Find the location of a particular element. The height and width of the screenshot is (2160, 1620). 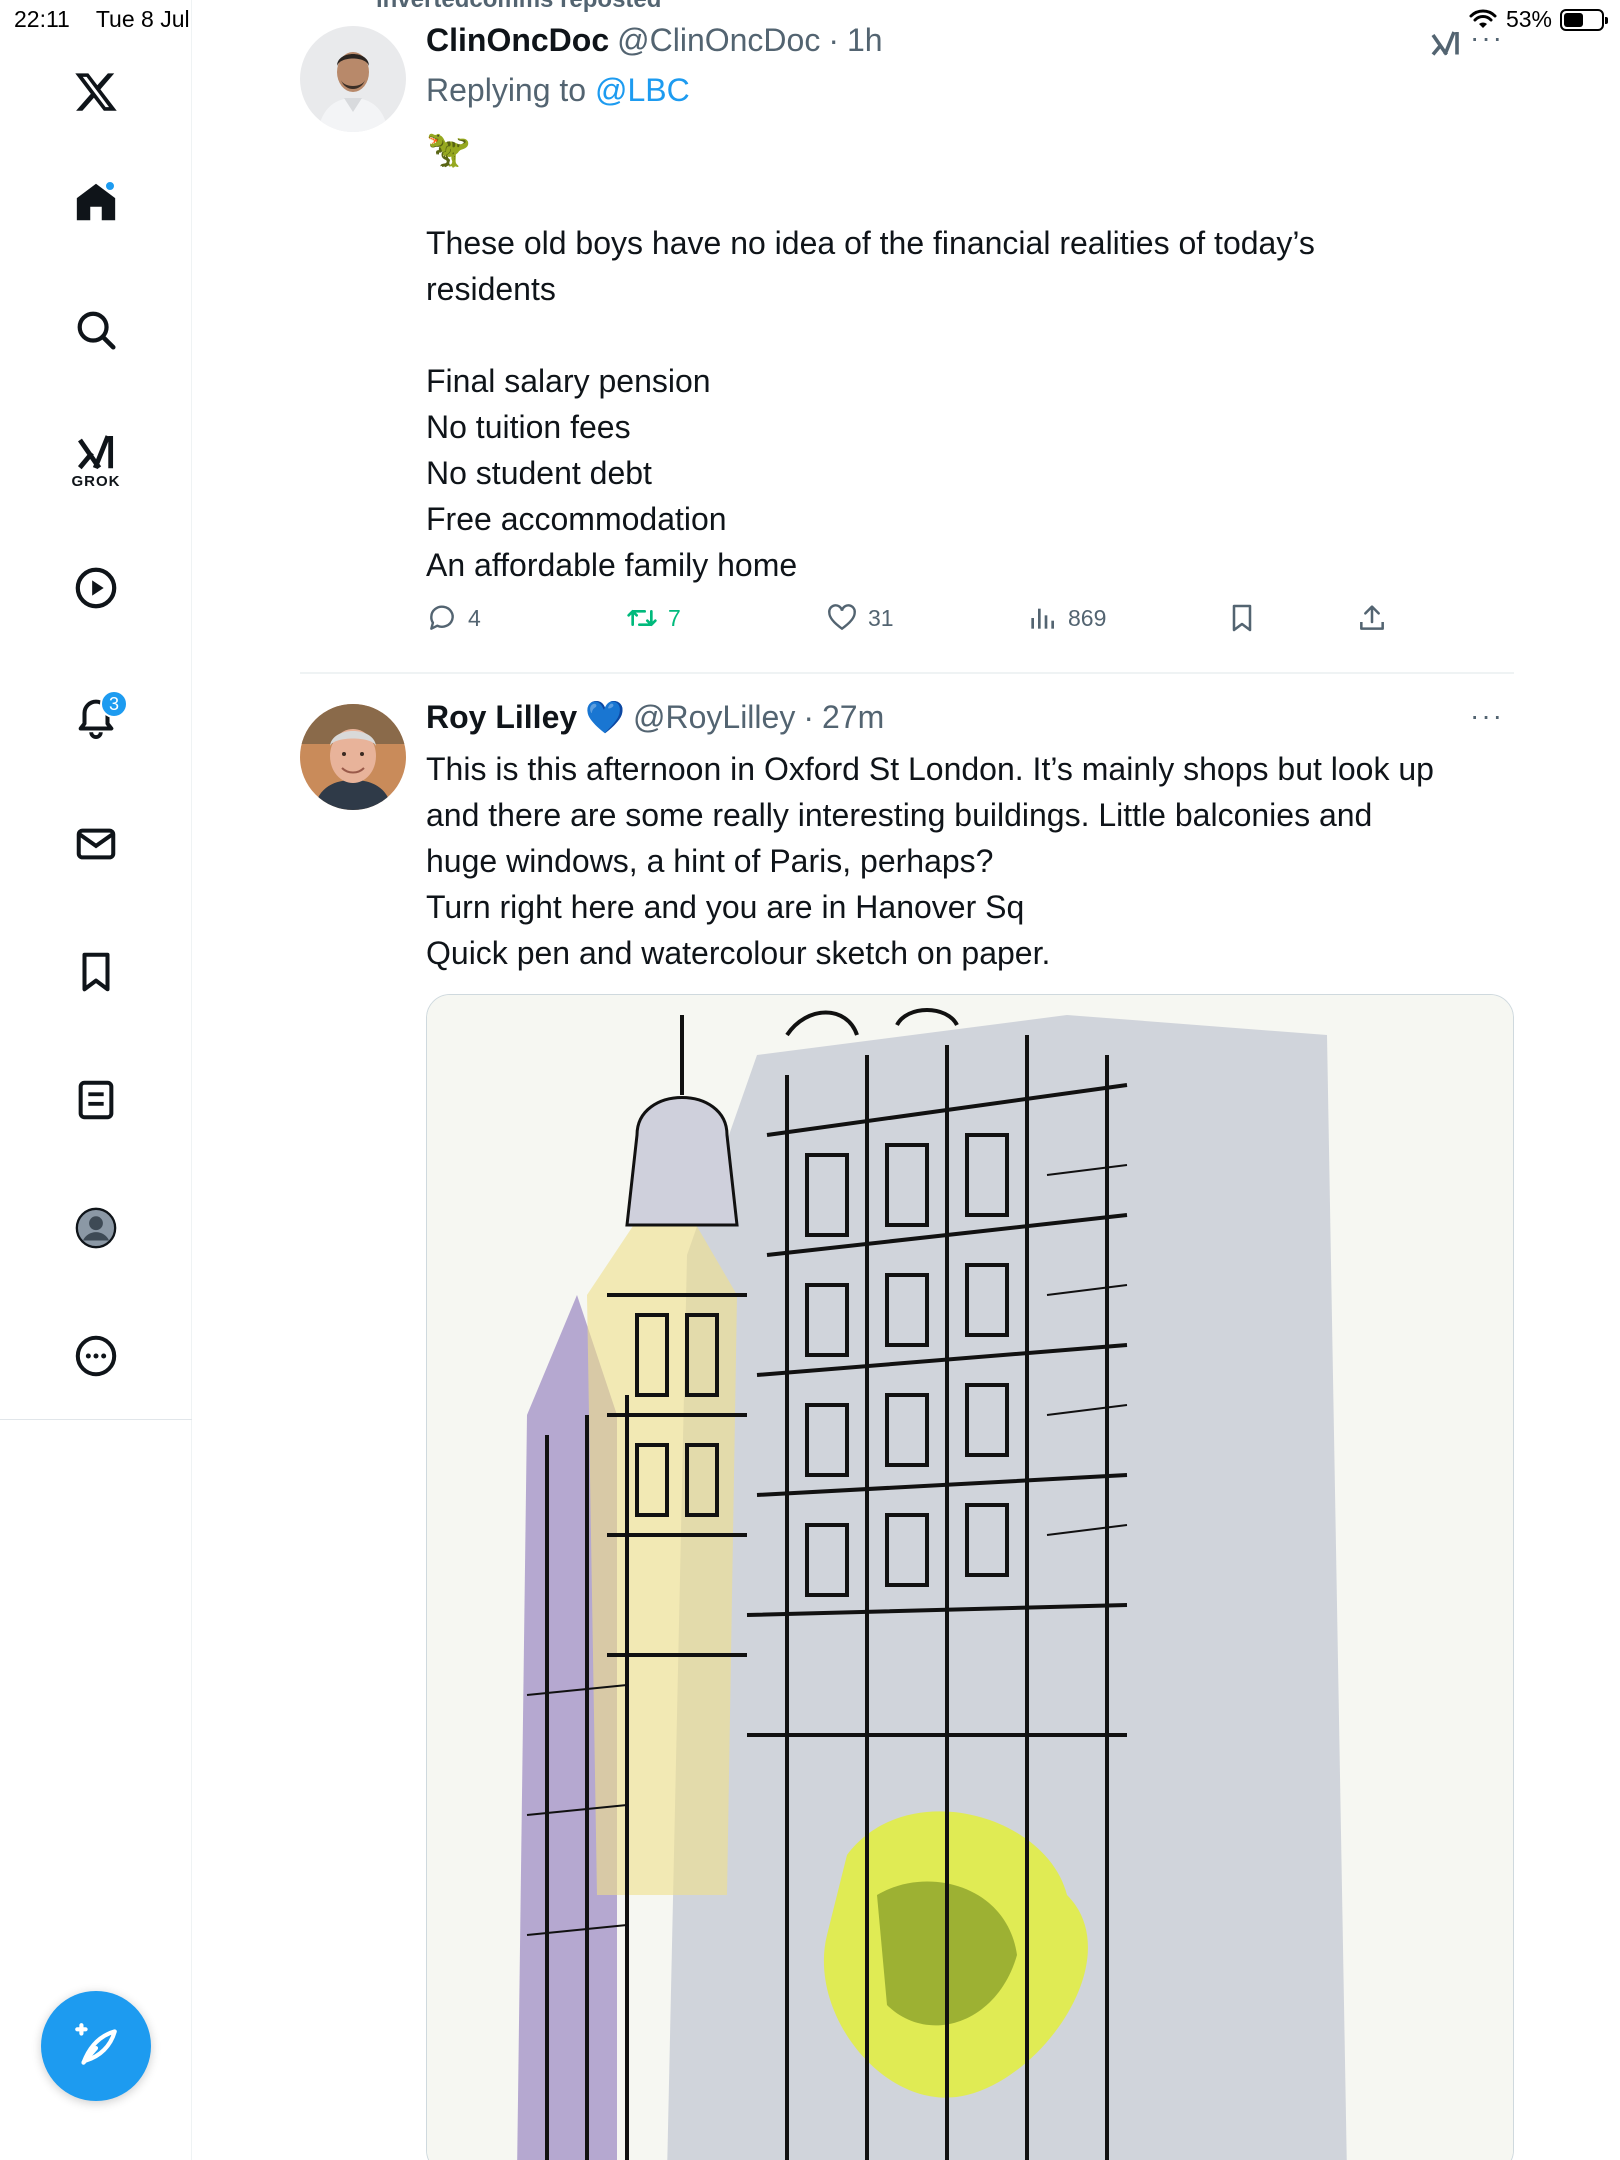

sidebar-item-grok: GROK is located at coordinates (96, 460).